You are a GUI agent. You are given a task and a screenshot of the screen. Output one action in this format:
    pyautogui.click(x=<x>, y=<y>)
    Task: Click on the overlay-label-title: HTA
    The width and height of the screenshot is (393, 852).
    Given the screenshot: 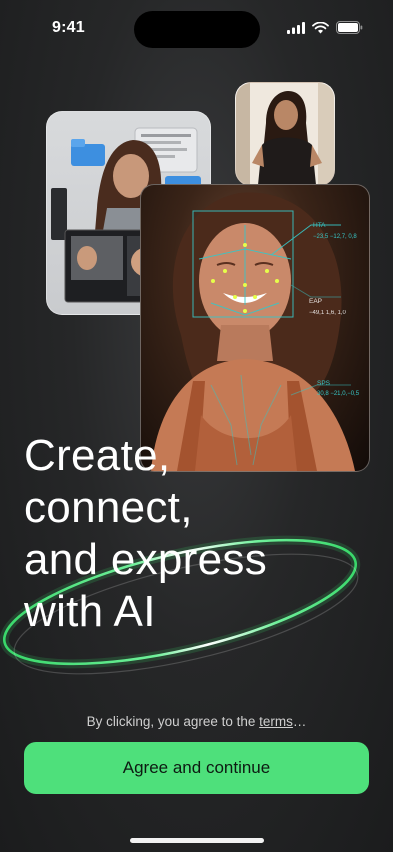 What is the action you would take?
    pyautogui.click(x=319, y=225)
    